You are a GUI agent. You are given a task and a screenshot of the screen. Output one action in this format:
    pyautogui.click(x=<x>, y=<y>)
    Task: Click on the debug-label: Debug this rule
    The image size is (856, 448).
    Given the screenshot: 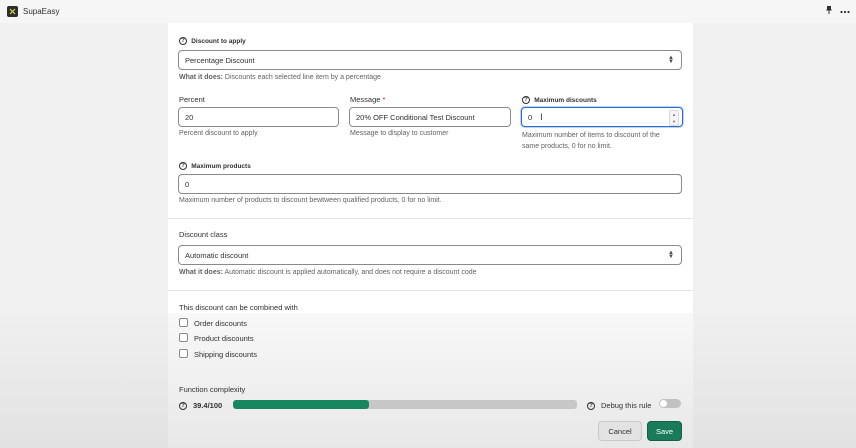 What is the action you would take?
    pyautogui.click(x=626, y=405)
    